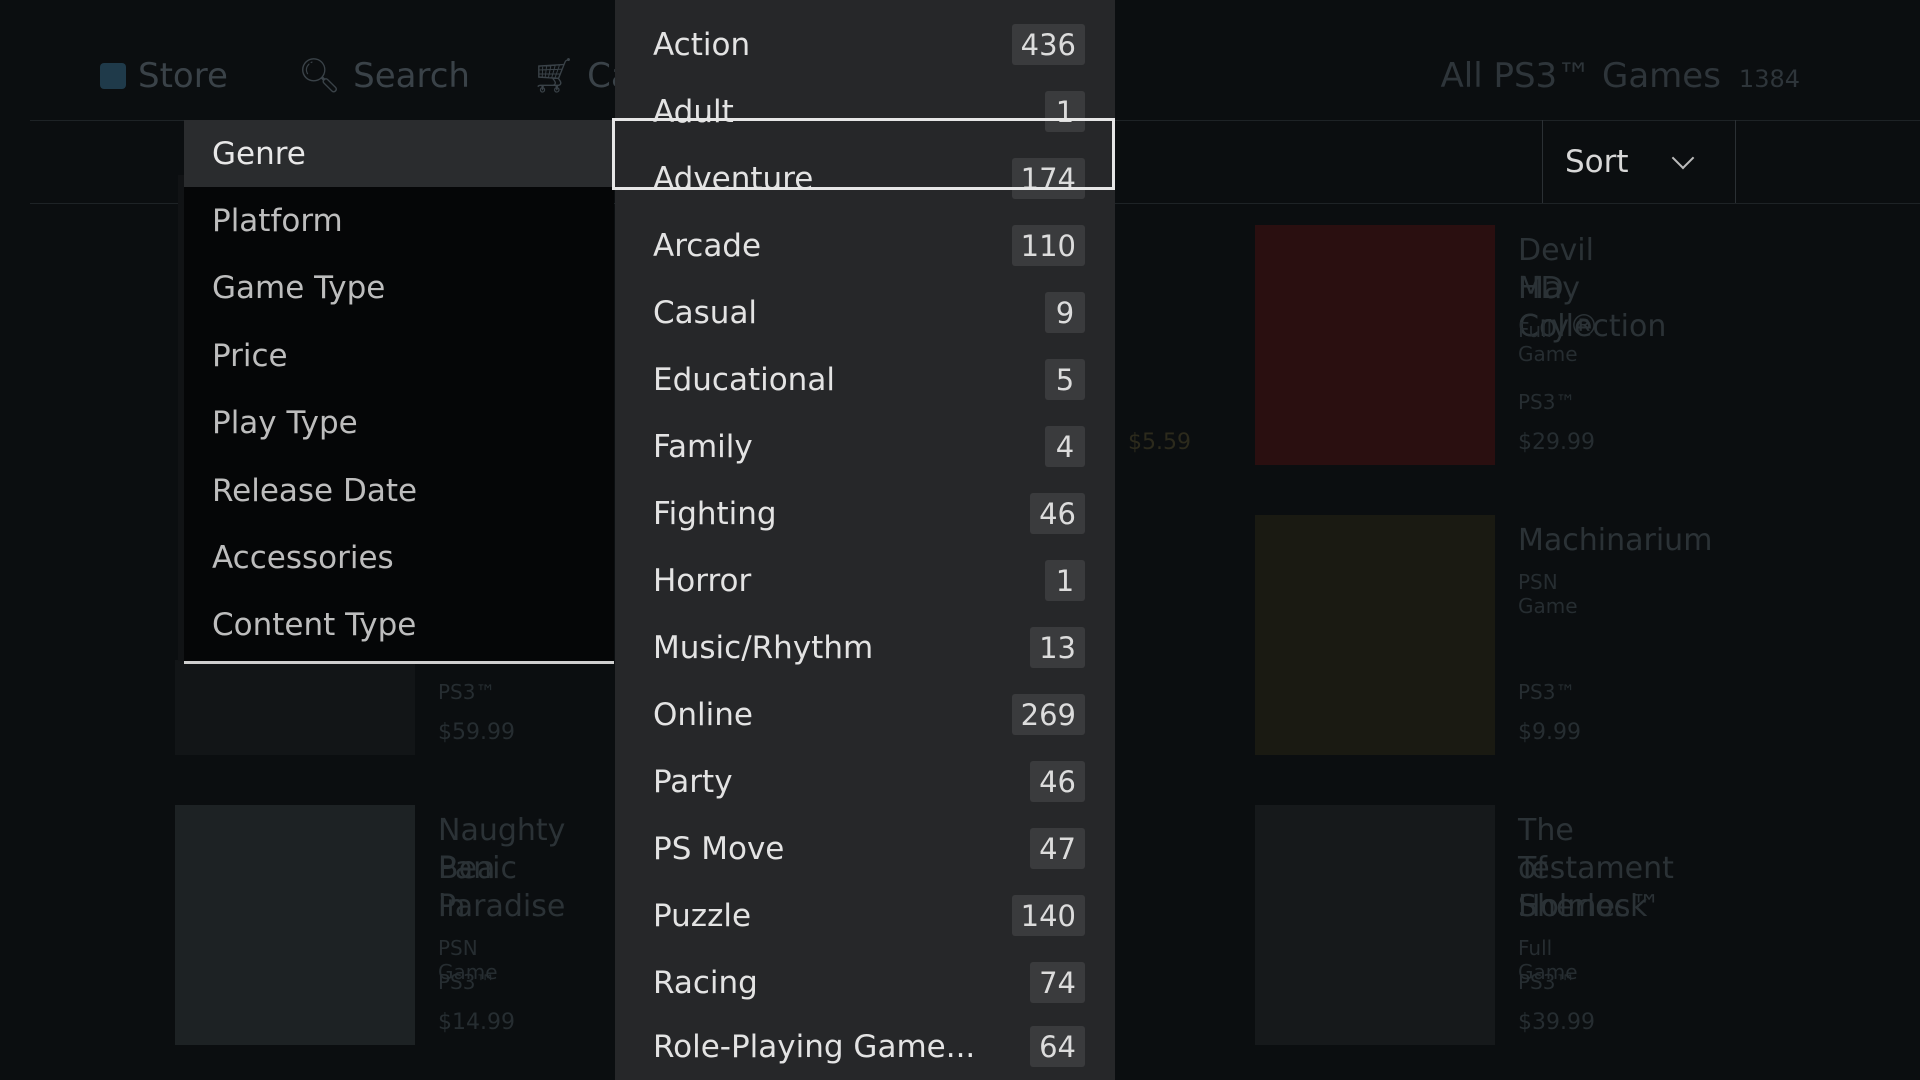 Image resolution: width=1920 pixels, height=1080 pixels. Describe the element at coordinates (476, 732) in the screenshot. I see `game-price: $59.99` at that location.